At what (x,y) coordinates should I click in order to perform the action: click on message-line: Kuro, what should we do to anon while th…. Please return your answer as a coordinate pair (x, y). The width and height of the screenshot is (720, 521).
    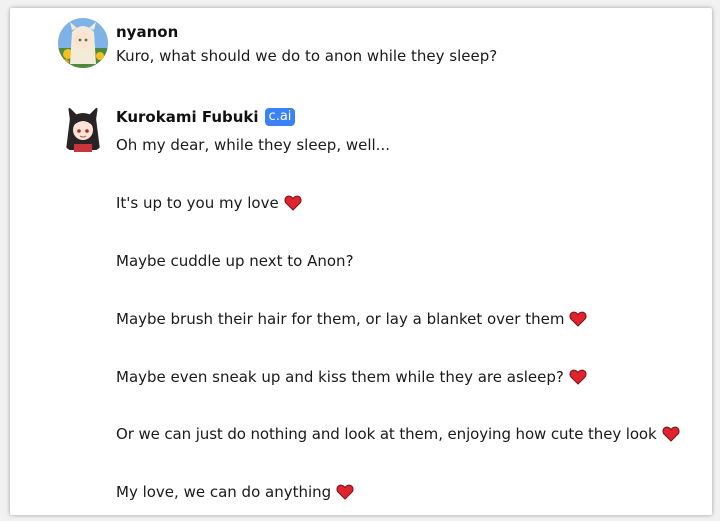
    Looking at the image, I should click on (306, 56).